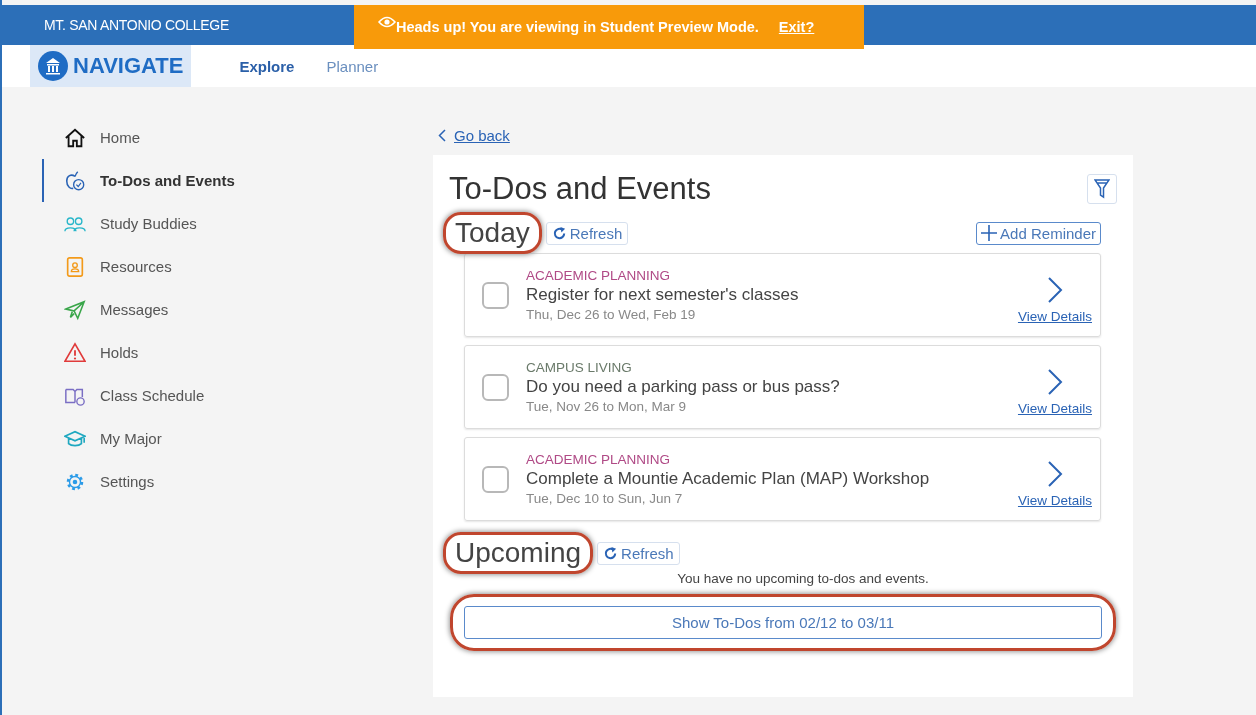  What do you see at coordinates (212, 180) in the screenshot?
I see `sidebar-item: To-Dos and Events` at bounding box center [212, 180].